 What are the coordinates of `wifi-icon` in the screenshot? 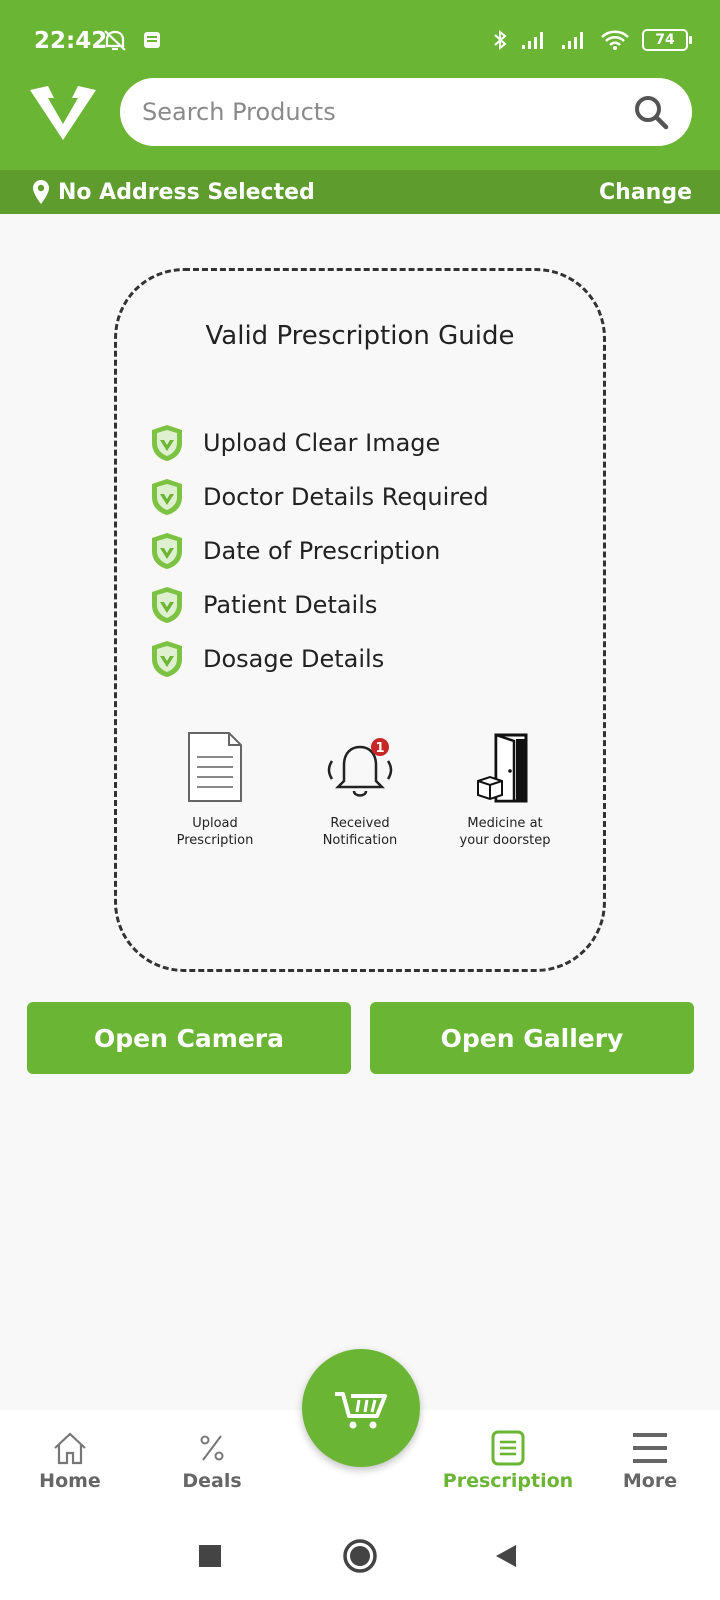 It's located at (615, 40).